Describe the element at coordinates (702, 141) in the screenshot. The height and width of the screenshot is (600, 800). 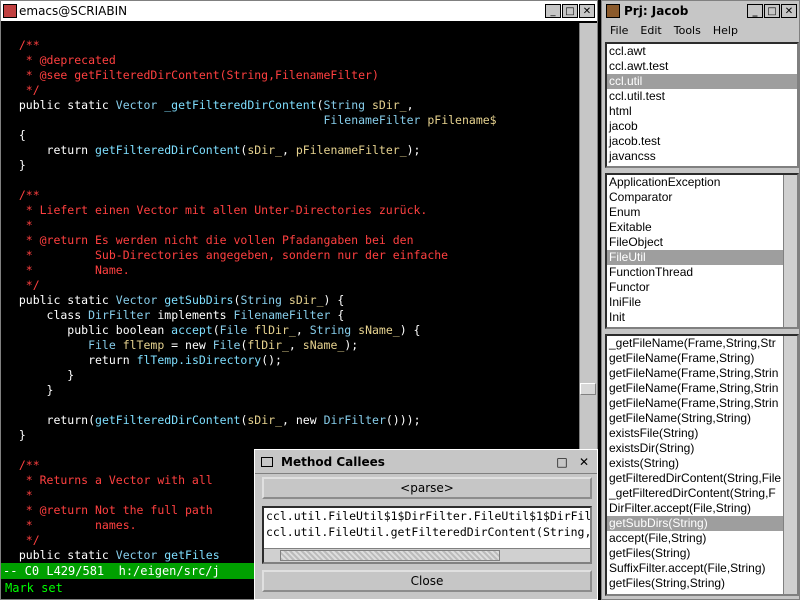
I see `list-item: jacob.test` at that location.